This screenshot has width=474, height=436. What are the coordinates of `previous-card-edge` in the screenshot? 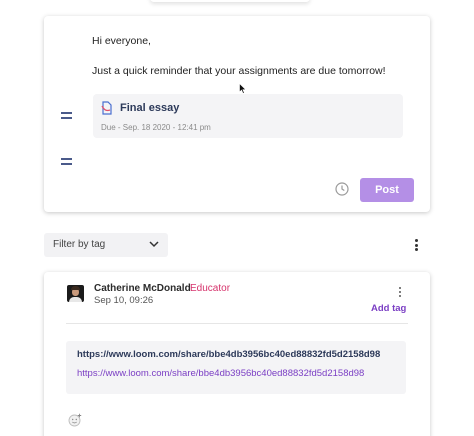 It's located at (230, 1).